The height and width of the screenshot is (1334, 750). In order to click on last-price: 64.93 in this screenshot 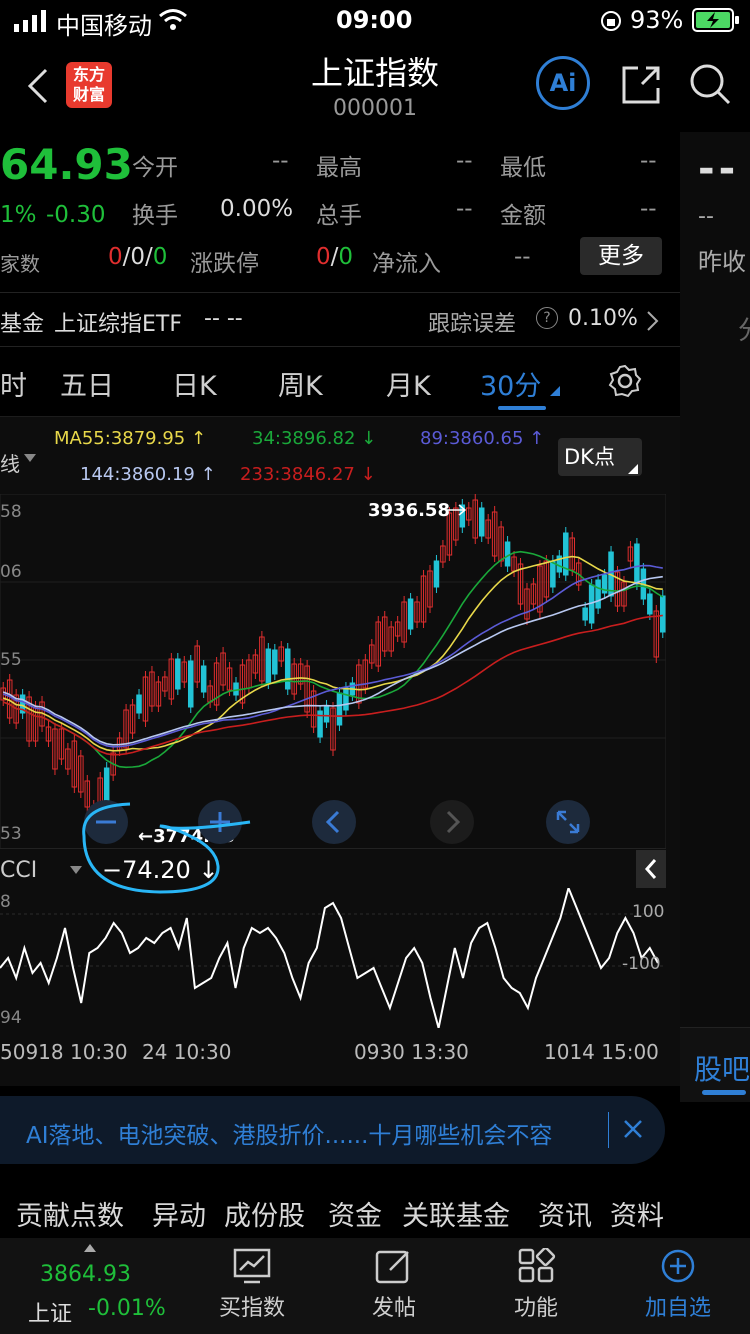, I will do `click(66, 164)`.